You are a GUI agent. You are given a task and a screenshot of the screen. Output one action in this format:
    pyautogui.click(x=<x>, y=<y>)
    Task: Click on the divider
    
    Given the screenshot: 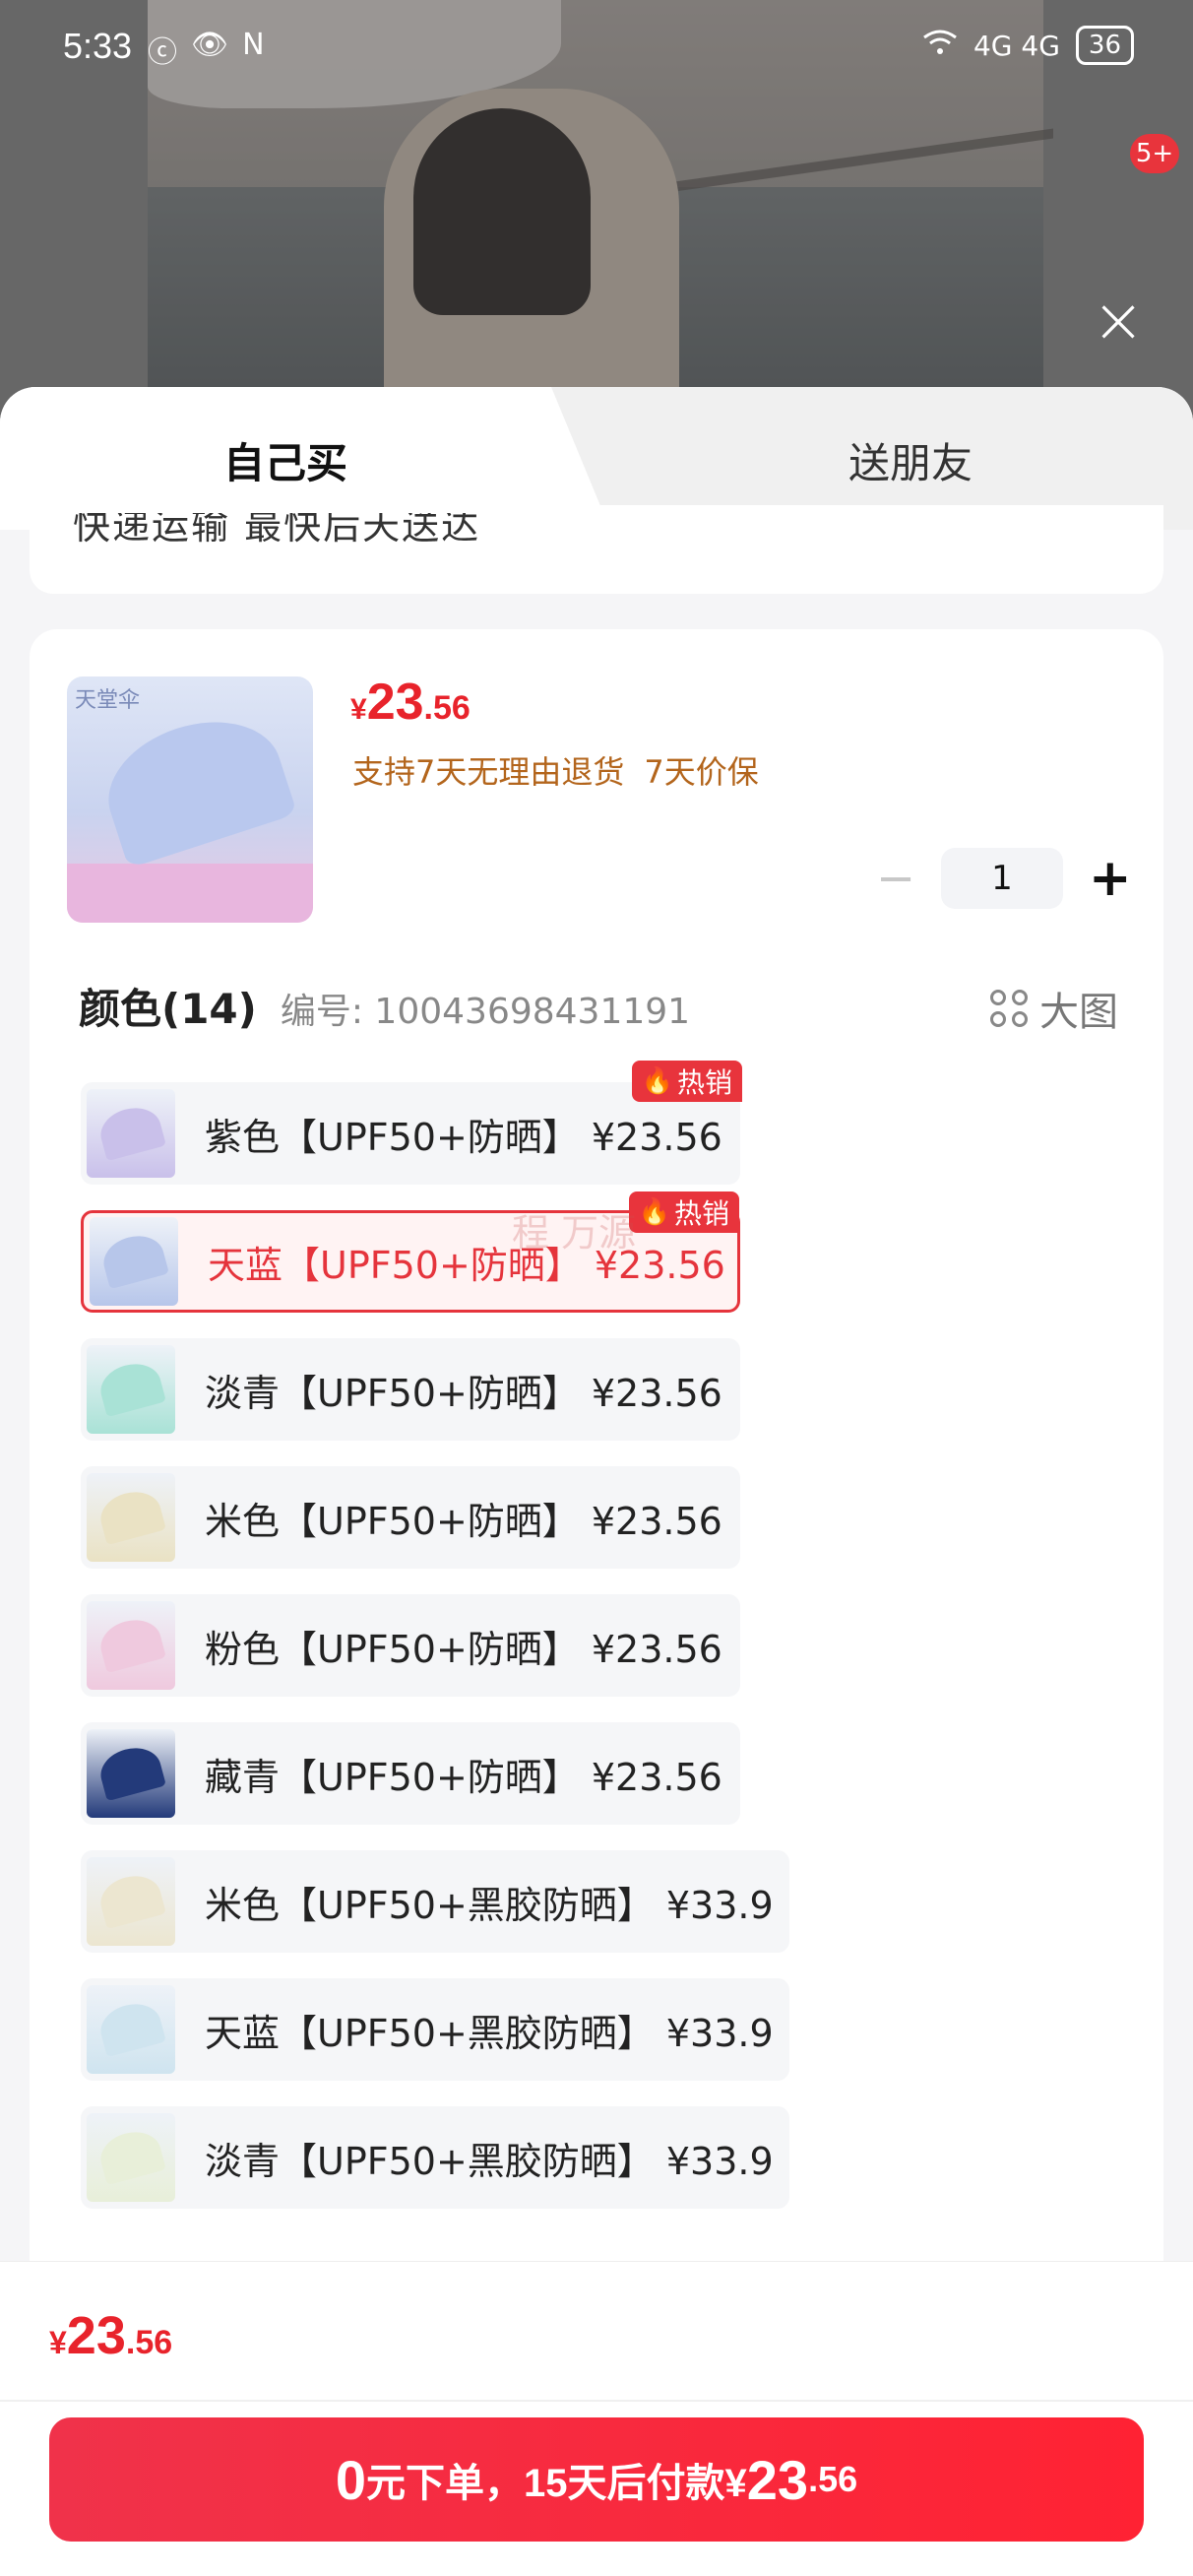 What is the action you would take?
    pyautogui.click(x=596, y=2401)
    